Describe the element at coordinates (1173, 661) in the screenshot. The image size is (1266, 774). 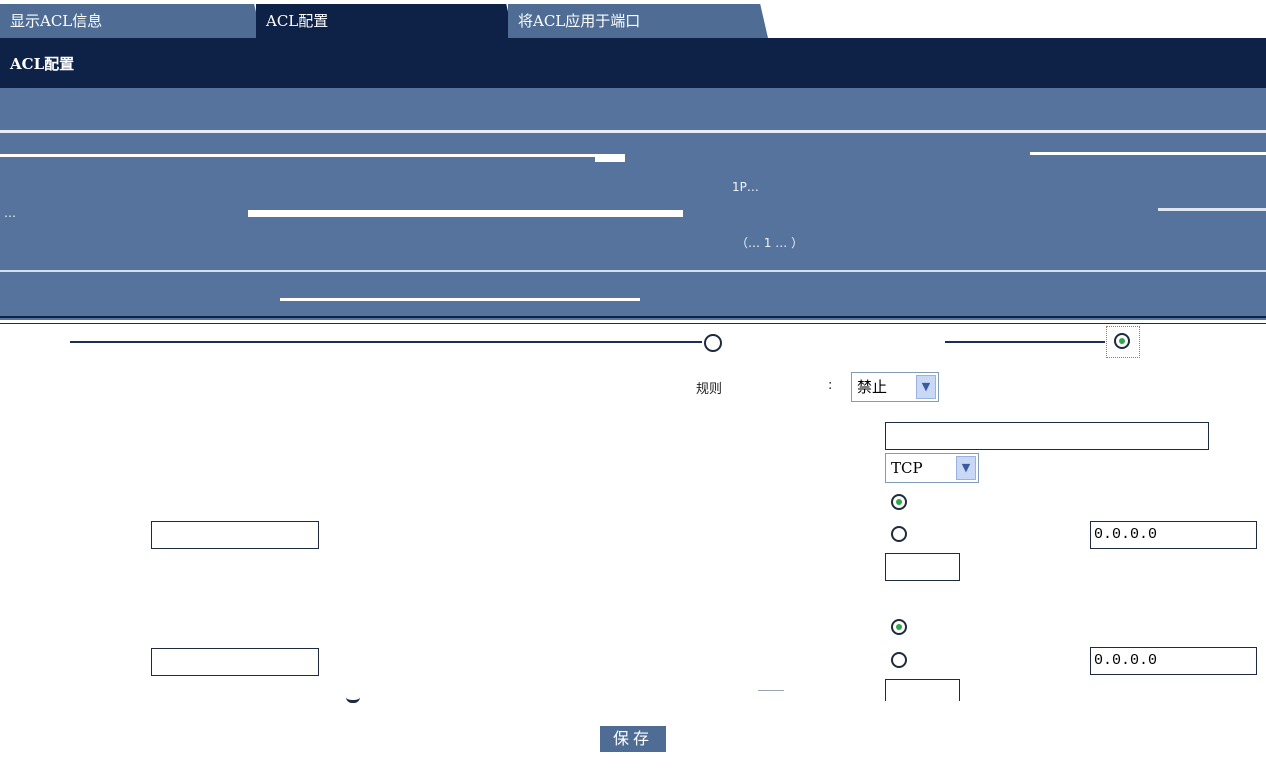
I see `dest-ip-input: 0.0.0.0` at that location.